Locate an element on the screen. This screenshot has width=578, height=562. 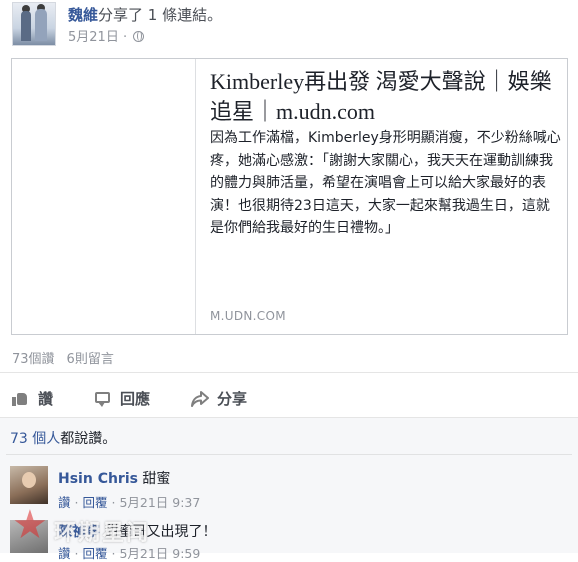
likes-count: 73個讚 is located at coordinates (33, 359).